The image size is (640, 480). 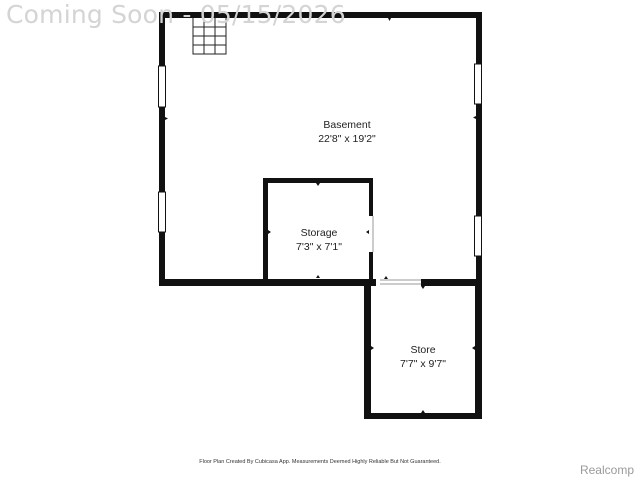 I want to click on room-name: Storage, so click(x=319, y=233).